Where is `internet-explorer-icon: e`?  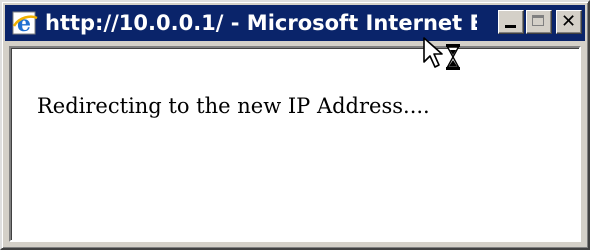
internet-explorer-icon: e is located at coordinates (25, 23).